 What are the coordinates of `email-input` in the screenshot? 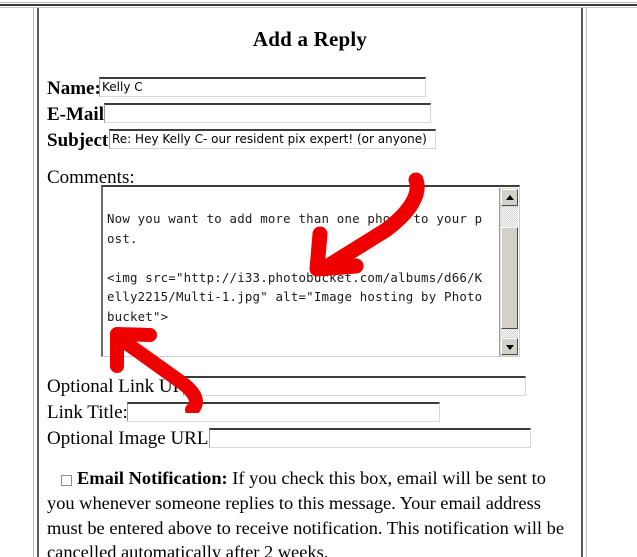 It's located at (267, 113).